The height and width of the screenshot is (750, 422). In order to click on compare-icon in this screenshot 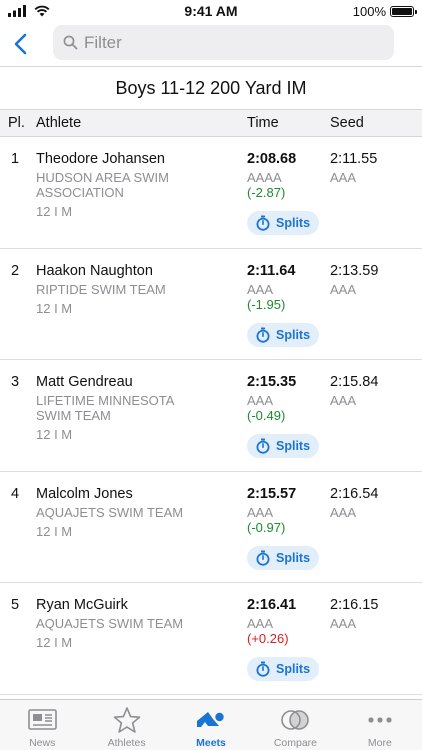, I will do `click(295, 720)`.